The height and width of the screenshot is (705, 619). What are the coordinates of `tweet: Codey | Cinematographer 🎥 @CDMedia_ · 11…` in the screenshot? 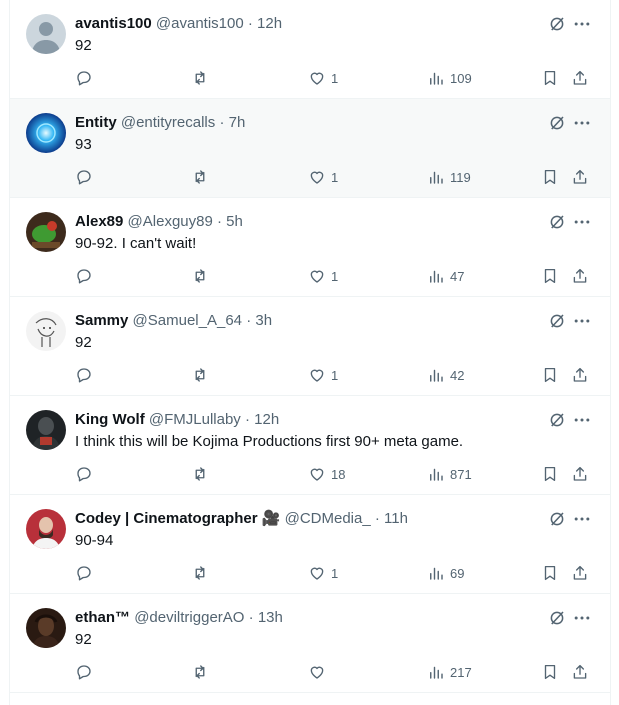 It's located at (310, 544).